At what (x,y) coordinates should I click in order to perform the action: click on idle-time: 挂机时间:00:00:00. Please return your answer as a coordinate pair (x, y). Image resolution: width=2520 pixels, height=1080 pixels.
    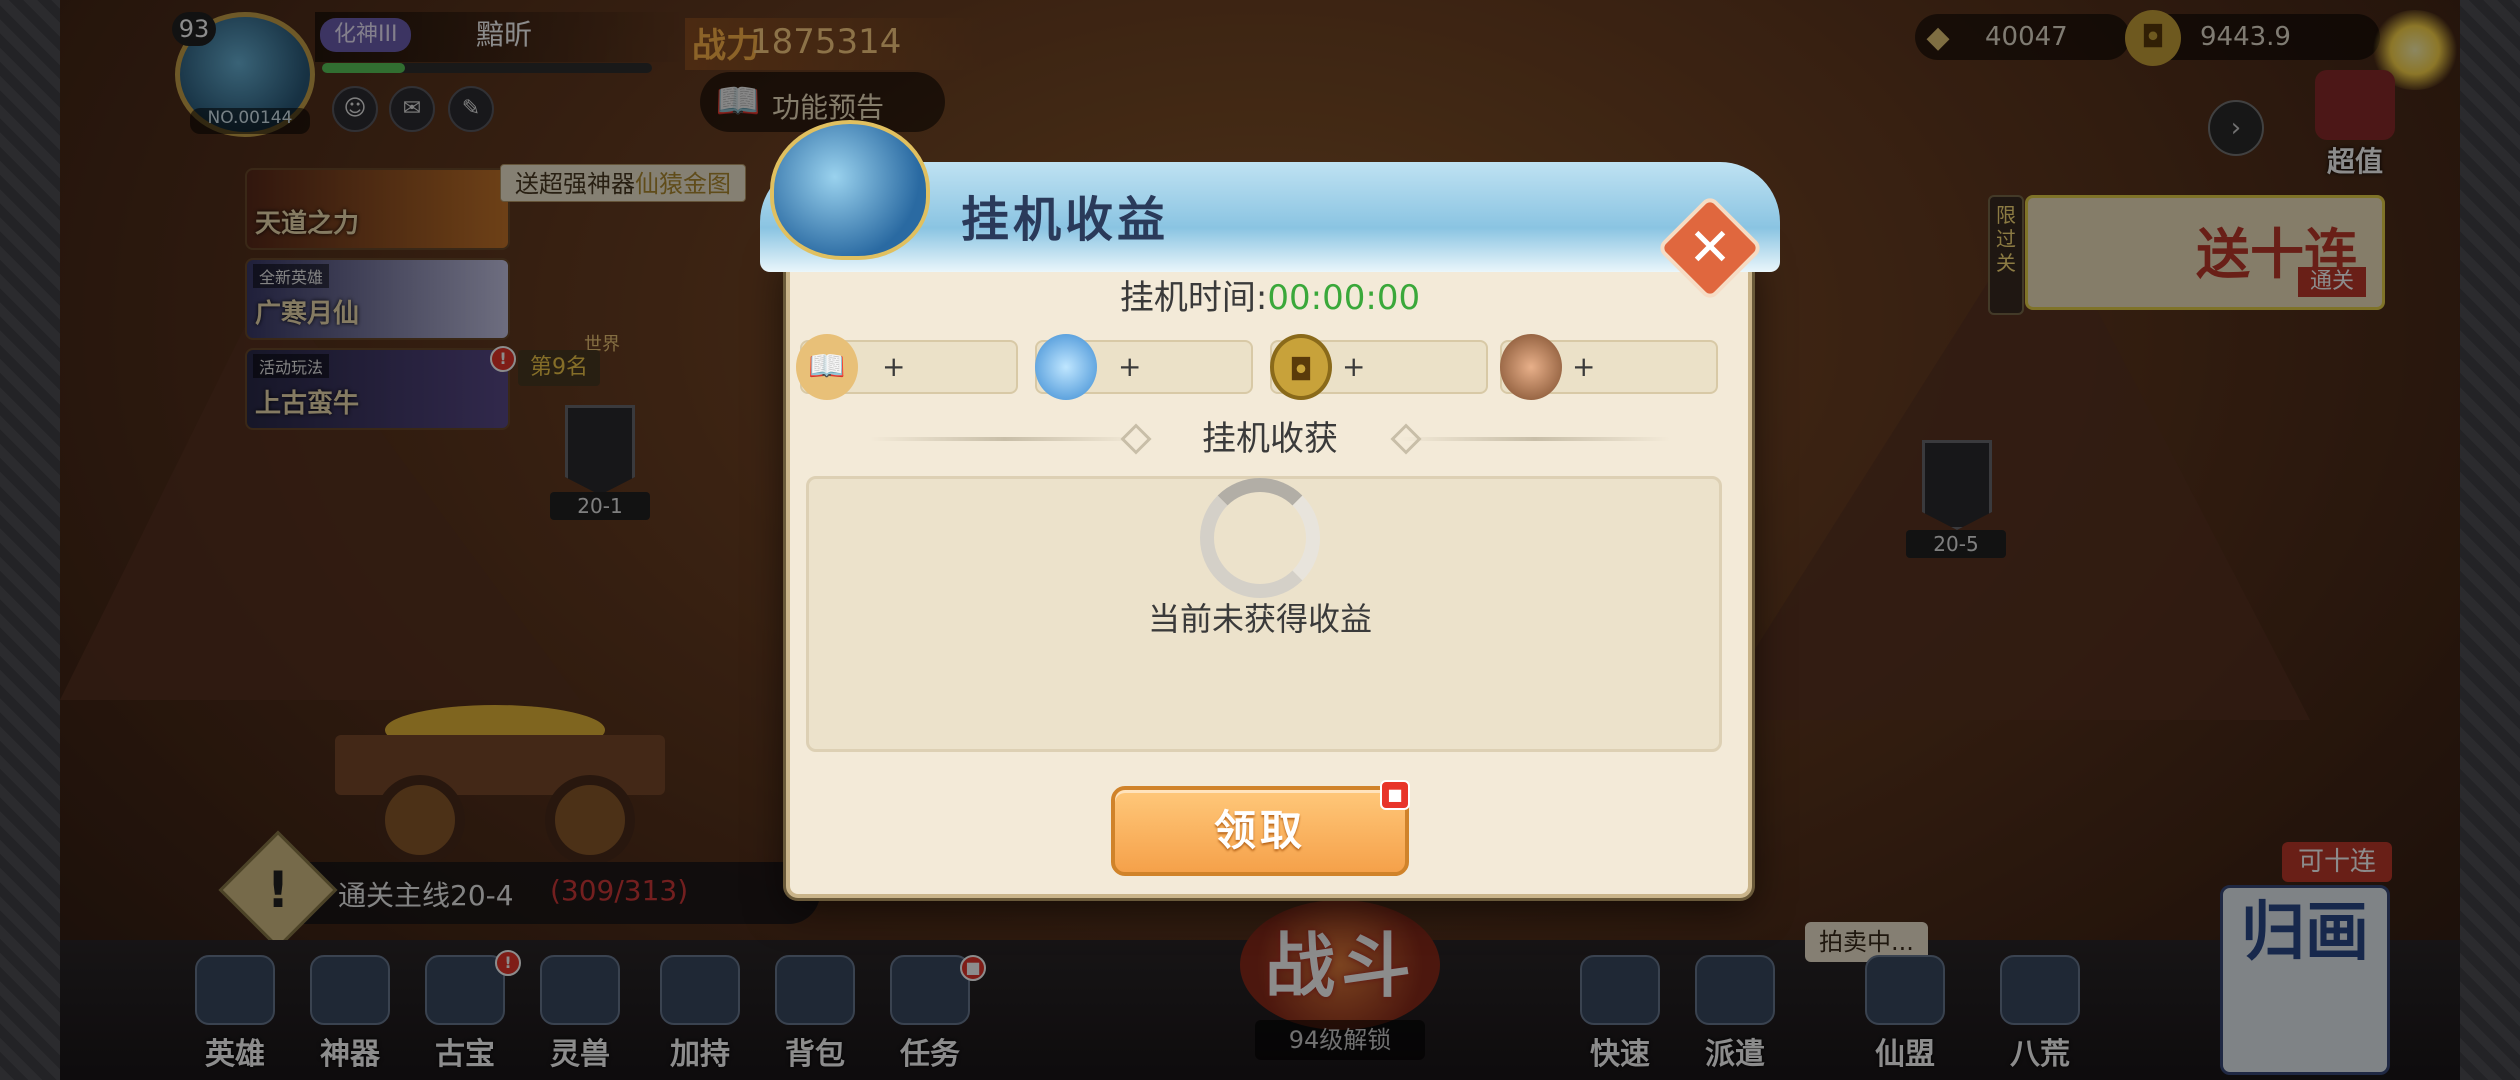
    Looking at the image, I should click on (1270, 298).